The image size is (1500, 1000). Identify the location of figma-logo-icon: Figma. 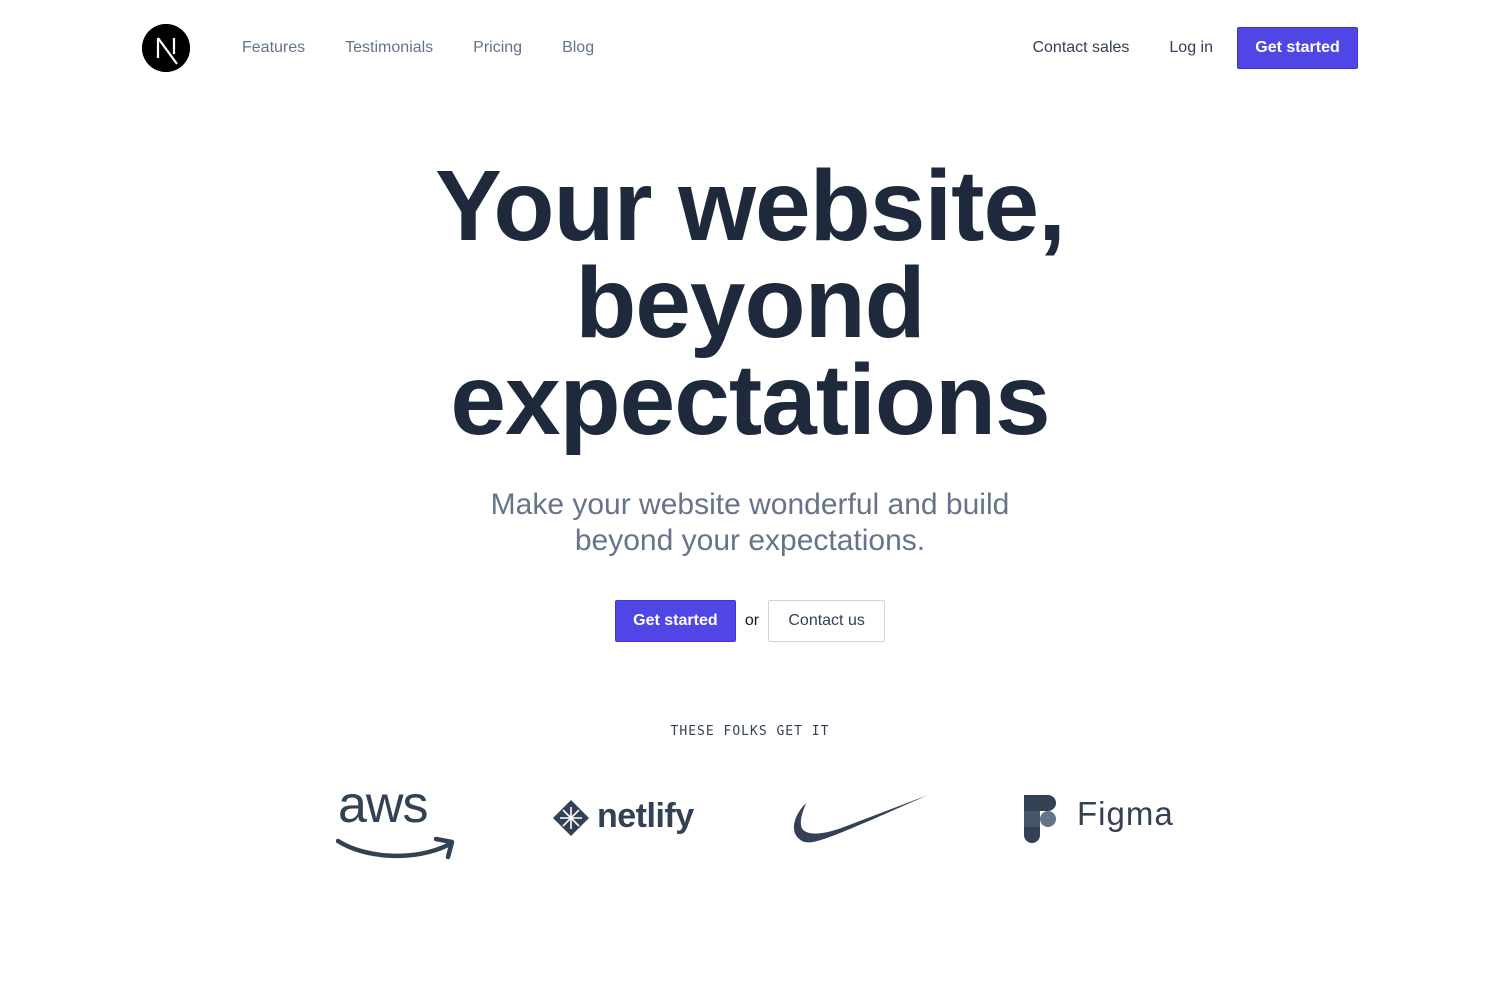
(1098, 818).